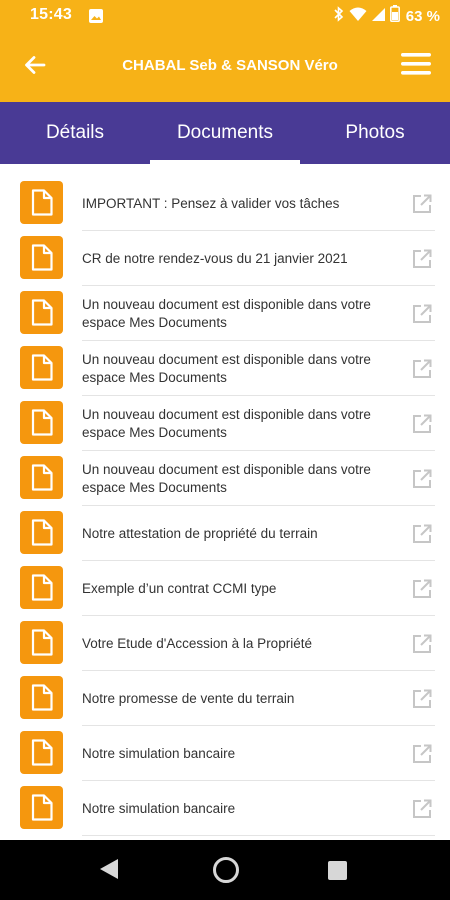  I want to click on document-title: Votre Etude d'Accession à la Propriété, so click(197, 643).